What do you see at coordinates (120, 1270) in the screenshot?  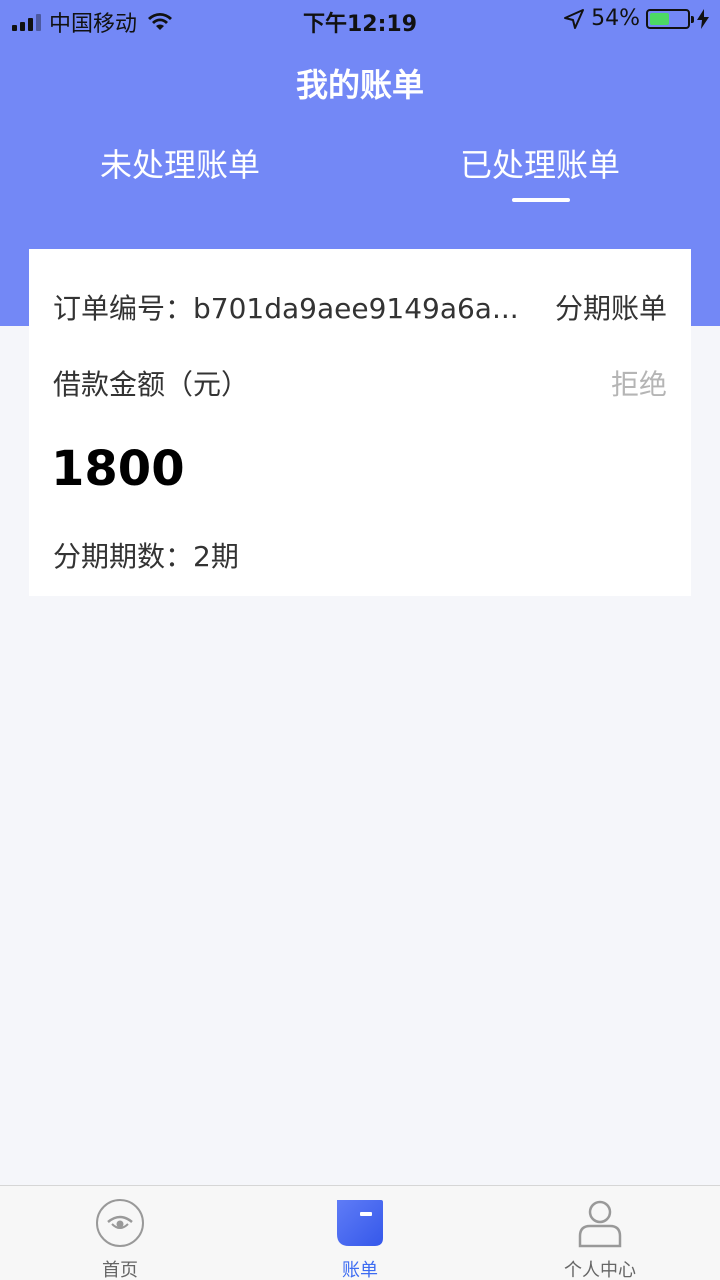 I see `nav-label-home: 首页` at bounding box center [120, 1270].